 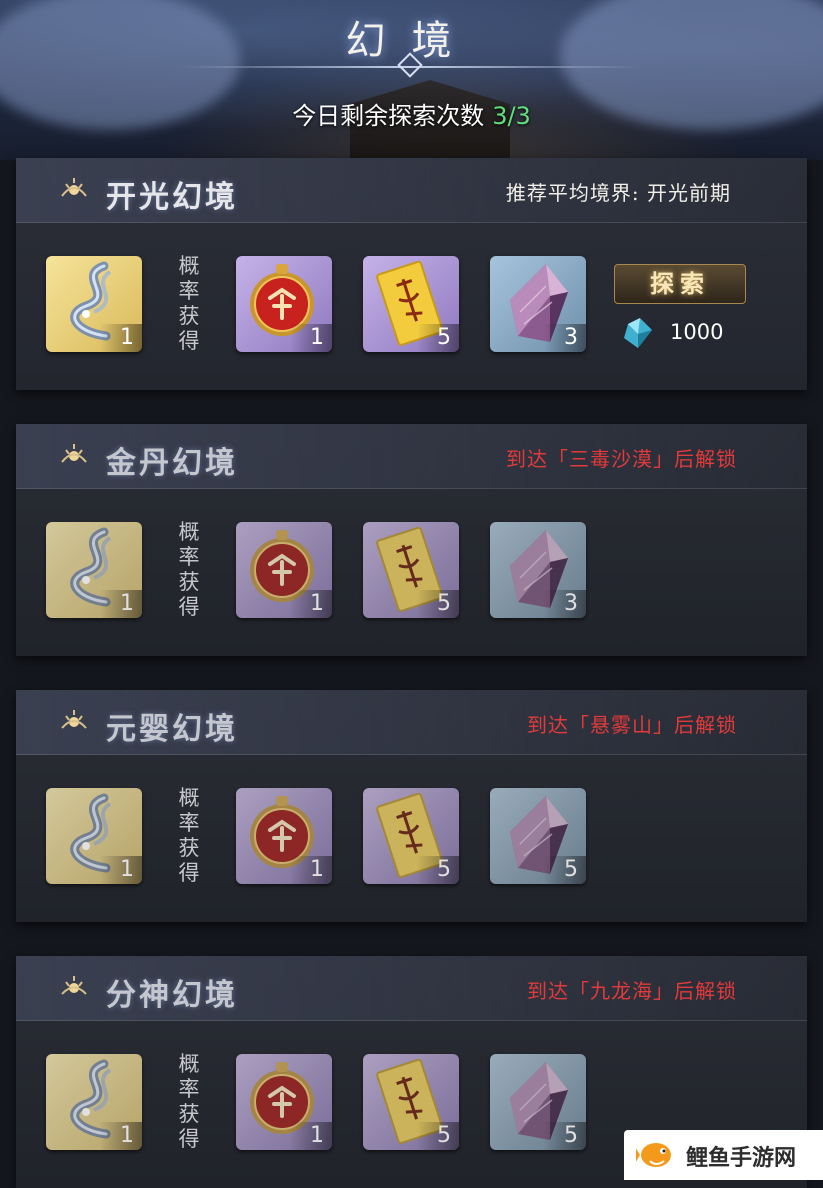 I want to click on spirit-stone-icon, so click(x=638, y=333).